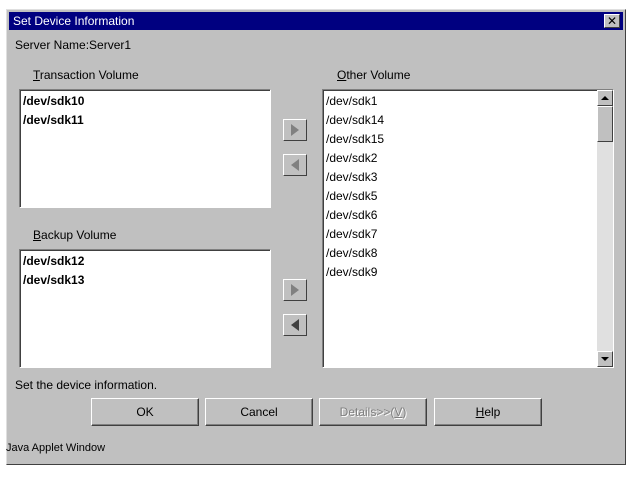 This screenshot has height=479, width=638. Describe the element at coordinates (53, 261) in the screenshot. I see `list-item: /dev/sdk12` at that location.